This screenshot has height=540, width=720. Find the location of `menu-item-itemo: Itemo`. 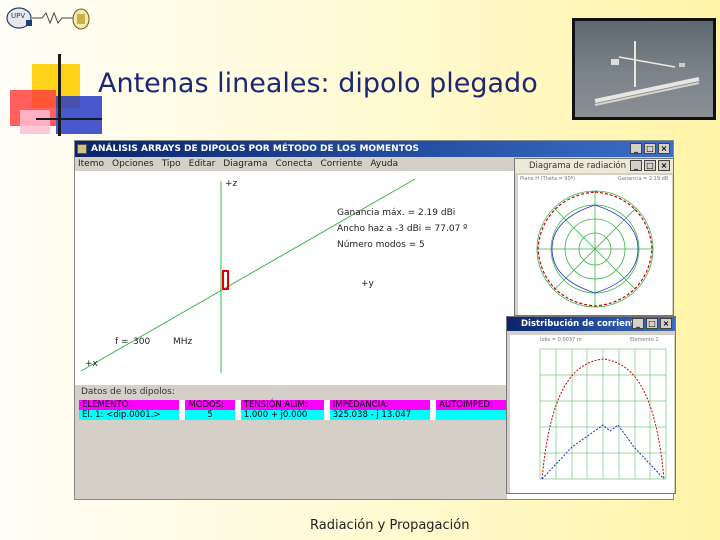

menu-item-itemo: Itemo is located at coordinates (91, 164).